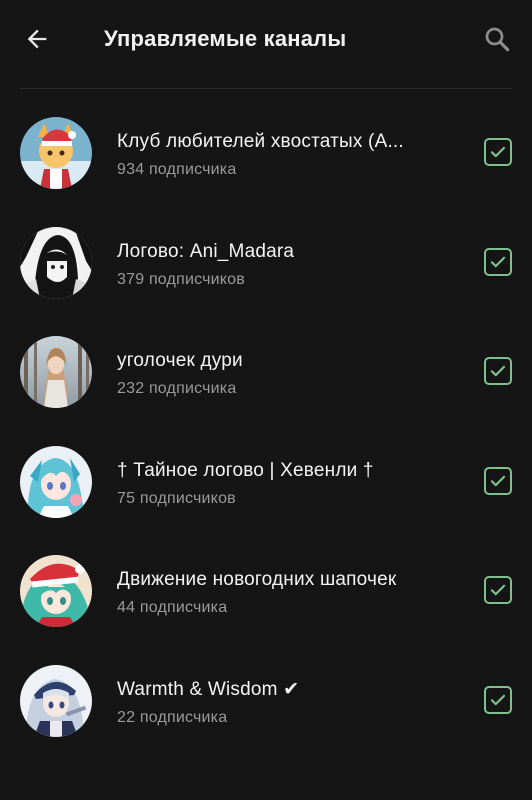  I want to click on channel-name: Warmth & Wisdom ✔, so click(208, 689).